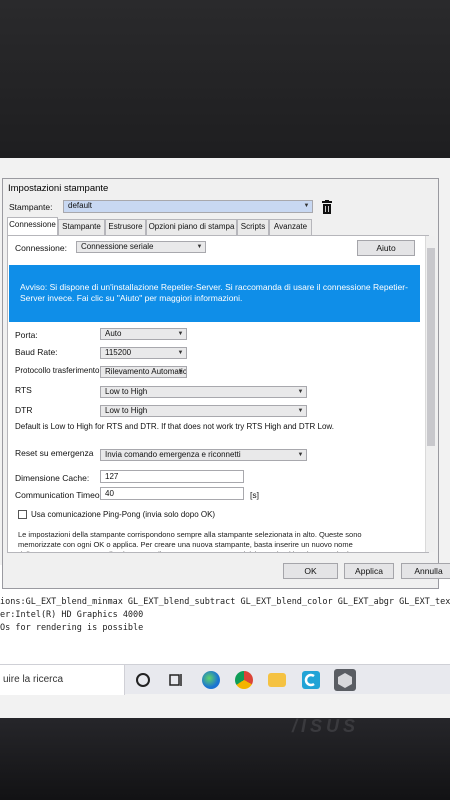  What do you see at coordinates (425, 571) in the screenshot?
I see `cancel-button: Annulla` at bounding box center [425, 571].